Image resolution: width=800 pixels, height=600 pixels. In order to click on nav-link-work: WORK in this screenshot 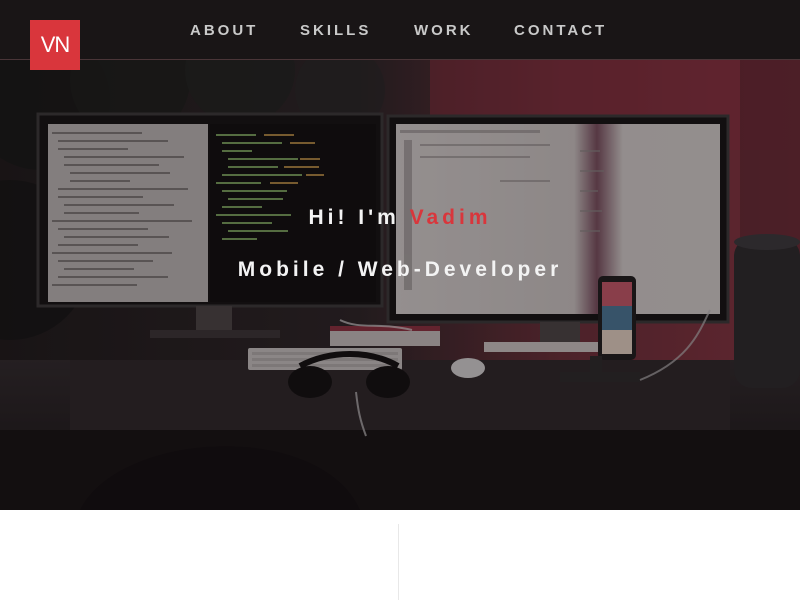, I will do `click(444, 30)`.